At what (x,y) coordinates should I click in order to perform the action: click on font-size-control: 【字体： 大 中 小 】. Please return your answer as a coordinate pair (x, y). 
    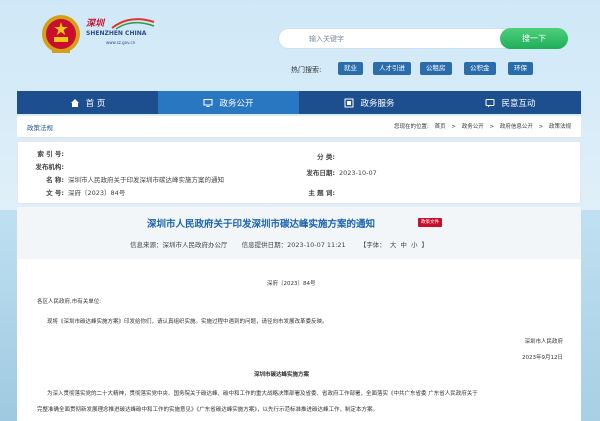
    Looking at the image, I should click on (395, 245).